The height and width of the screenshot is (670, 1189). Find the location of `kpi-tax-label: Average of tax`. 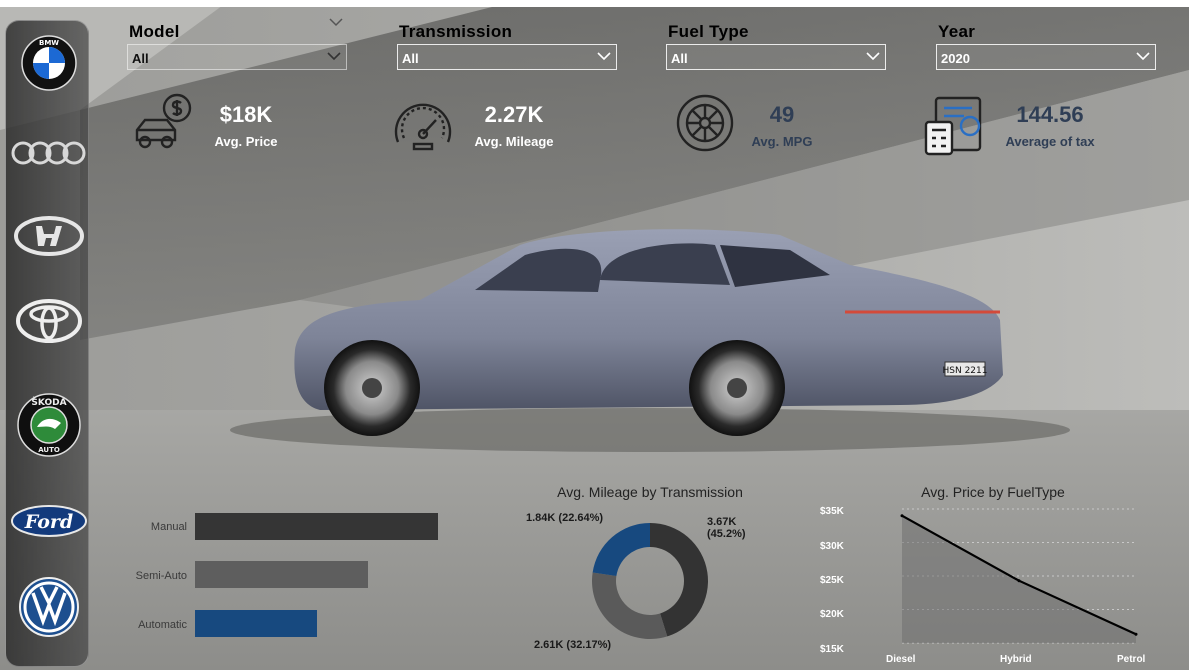

kpi-tax-label: Average of tax is located at coordinates (1050, 141).